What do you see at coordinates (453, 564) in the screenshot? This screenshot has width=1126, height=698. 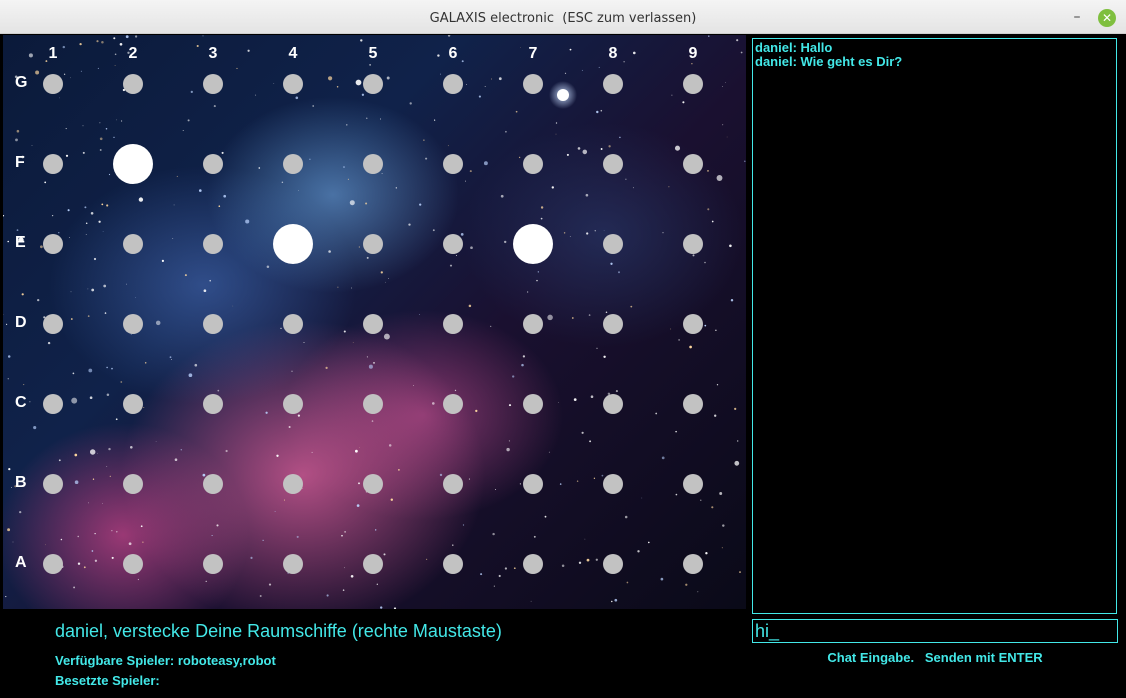 I see `grid-hole-A6` at bounding box center [453, 564].